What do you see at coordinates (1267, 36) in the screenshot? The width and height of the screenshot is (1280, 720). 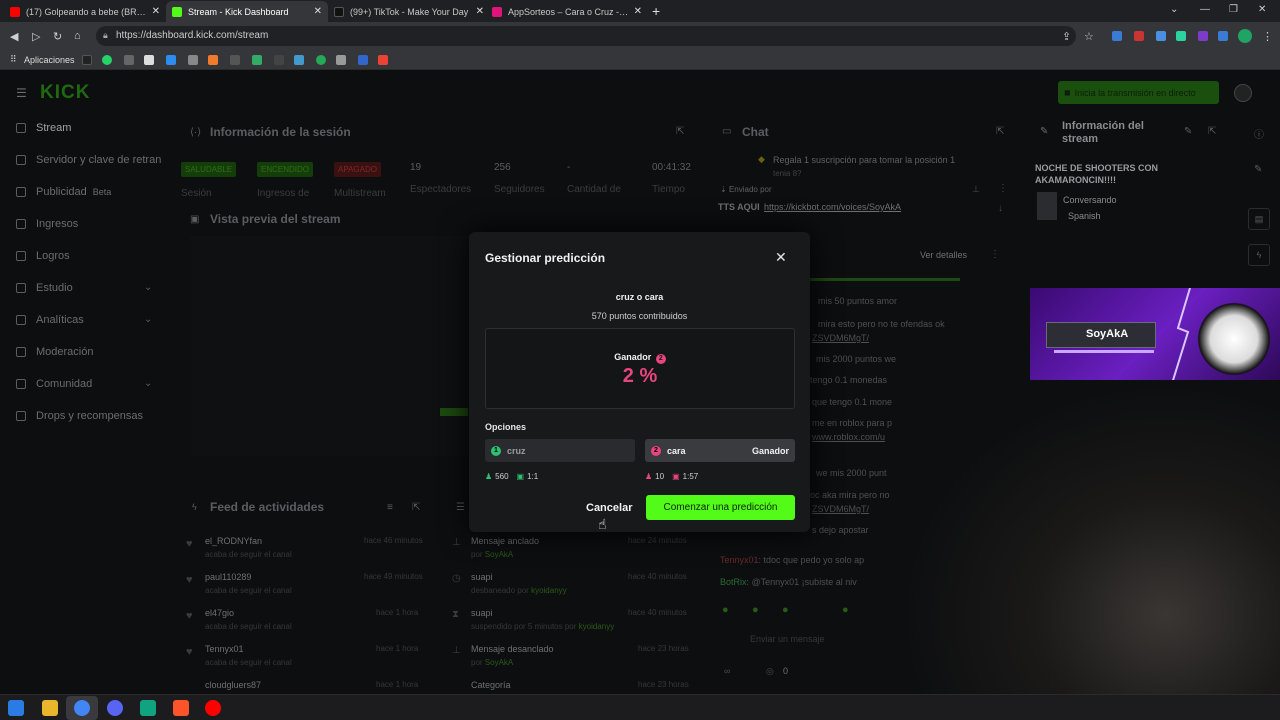 I see `menu-kebab-icon: ⋮` at bounding box center [1267, 36].